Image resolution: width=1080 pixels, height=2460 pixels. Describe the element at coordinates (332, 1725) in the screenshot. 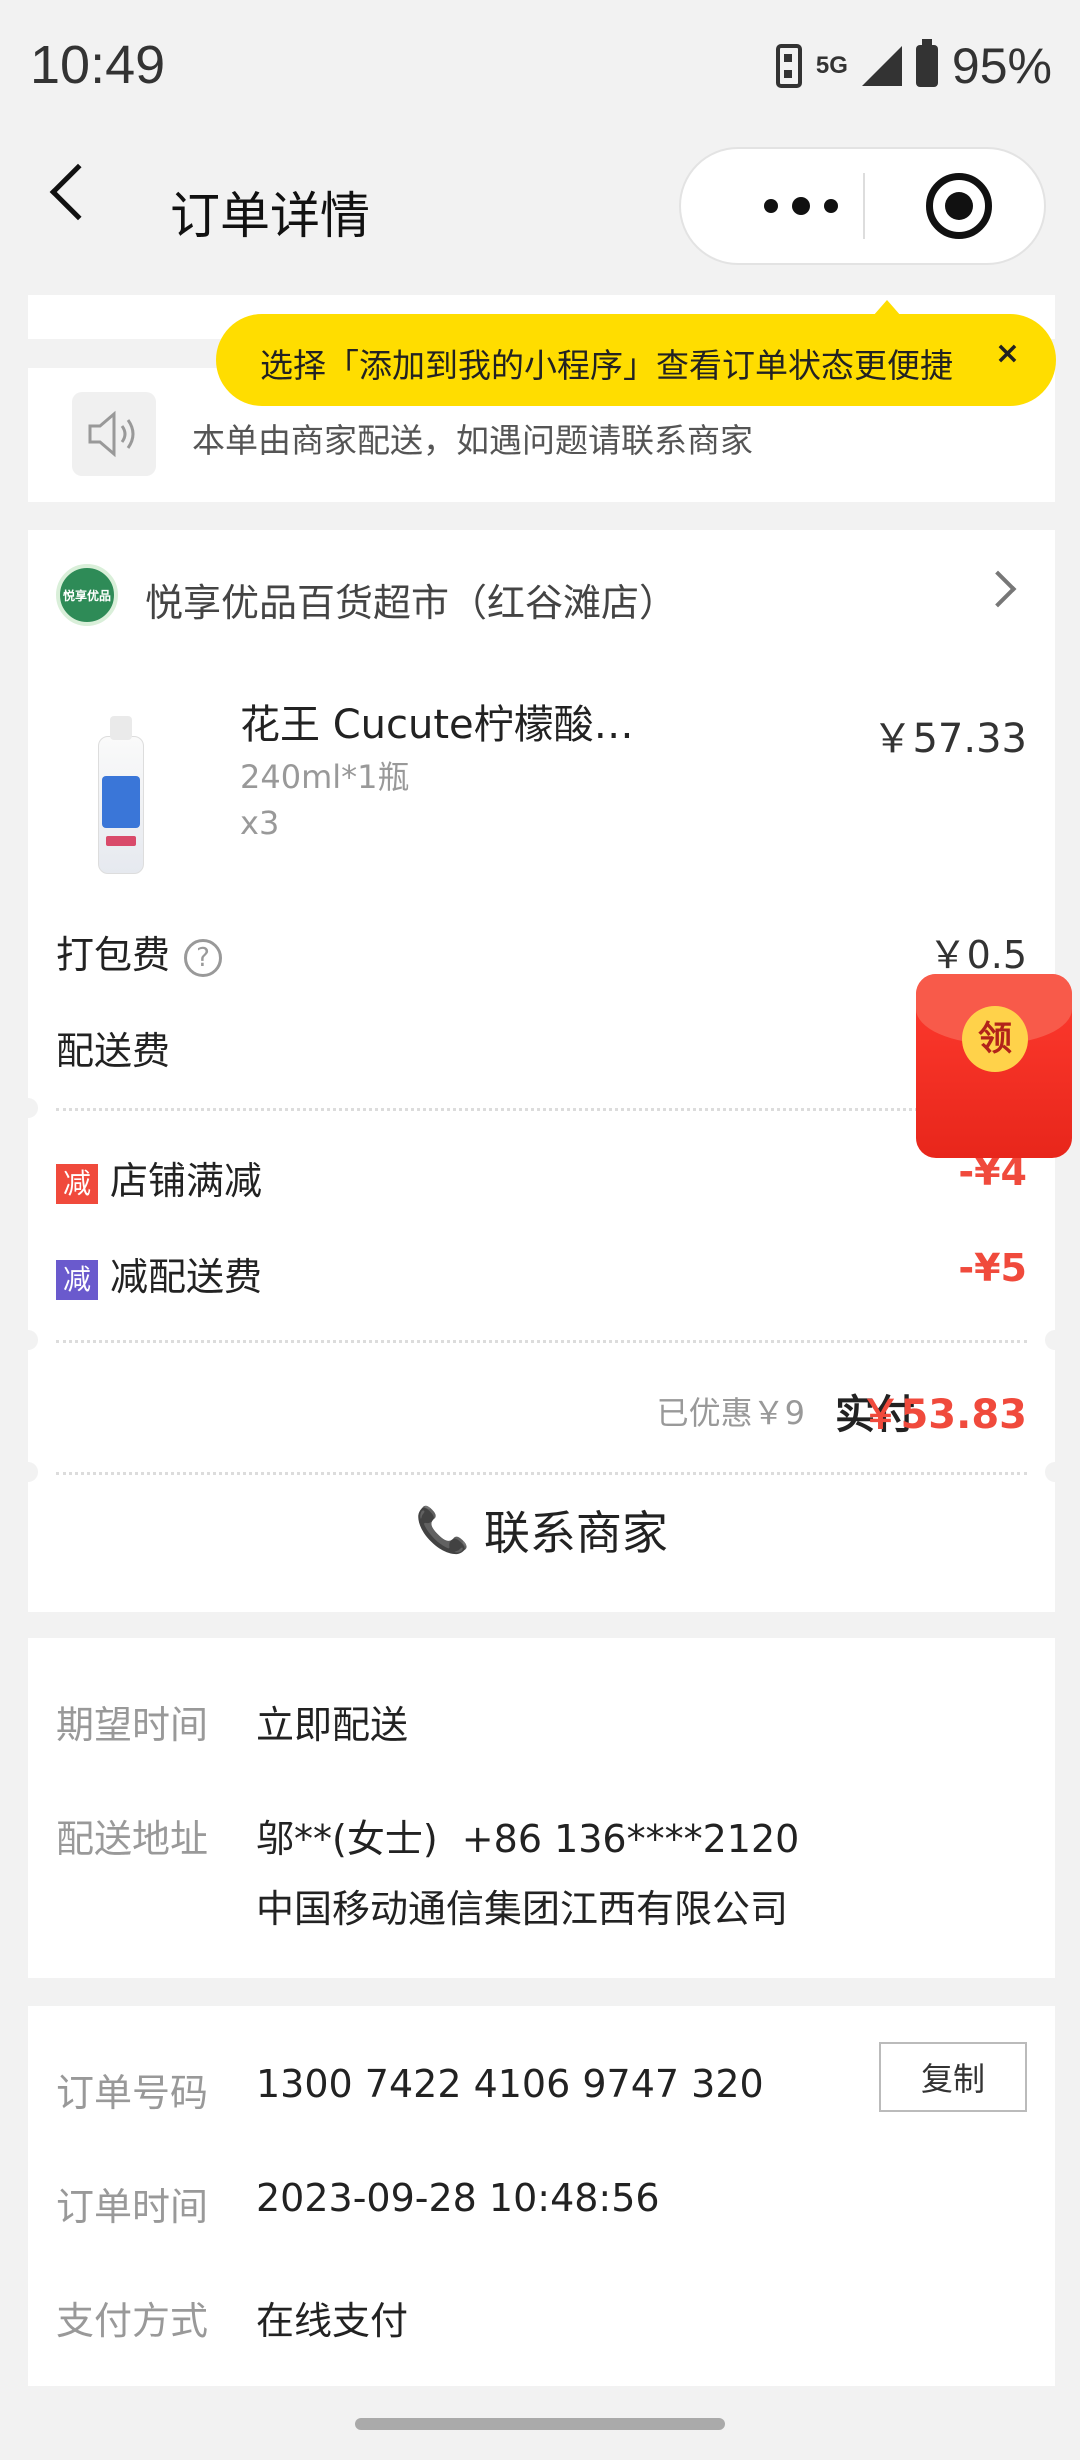

I see `expected-time-value: 立即配送` at that location.